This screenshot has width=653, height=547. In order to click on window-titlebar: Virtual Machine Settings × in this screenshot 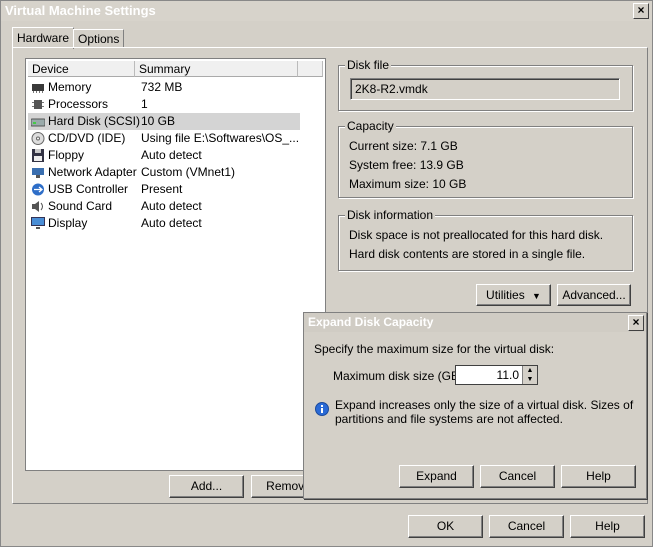, I will do `click(326, 11)`.